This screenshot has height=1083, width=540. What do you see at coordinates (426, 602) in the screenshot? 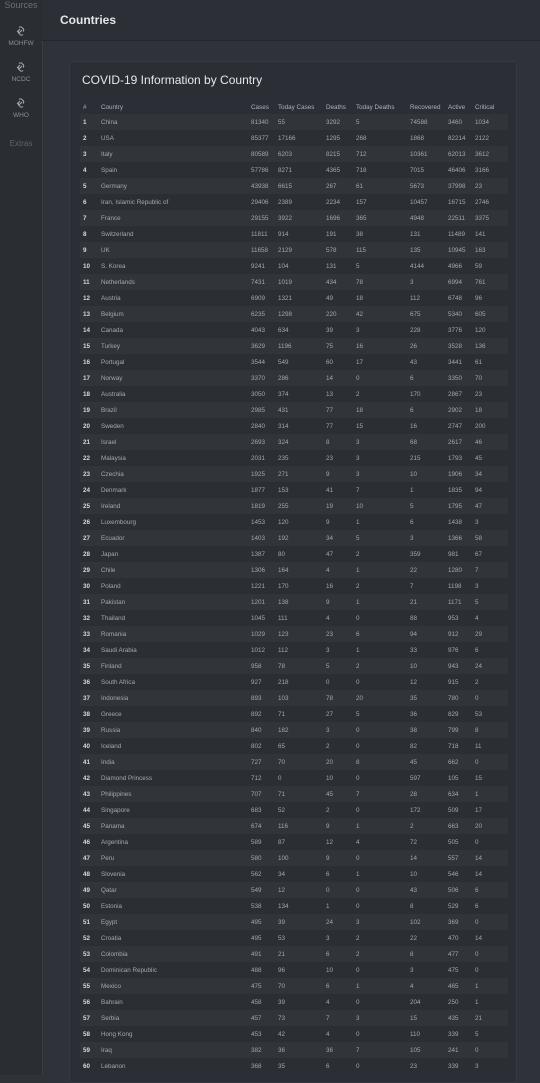
I see `table-cell: 21` at bounding box center [426, 602].